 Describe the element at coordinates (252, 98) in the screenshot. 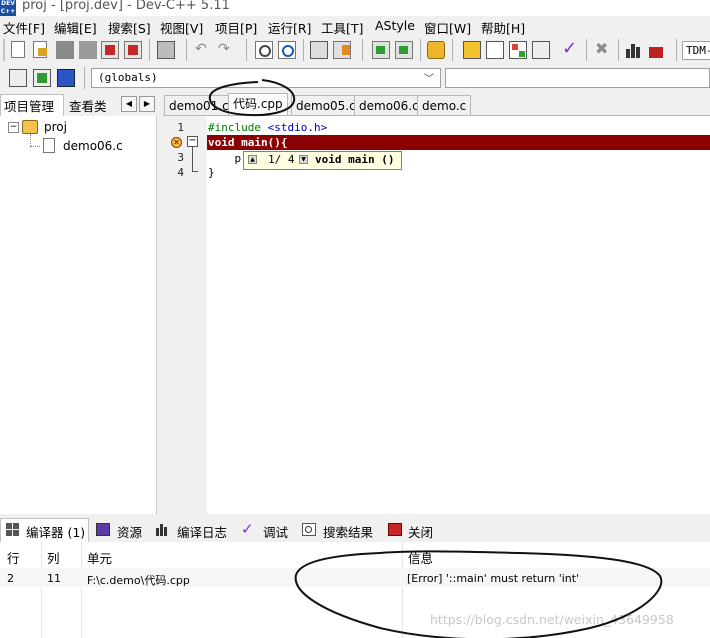

I see `annotation-circle-tab` at that location.